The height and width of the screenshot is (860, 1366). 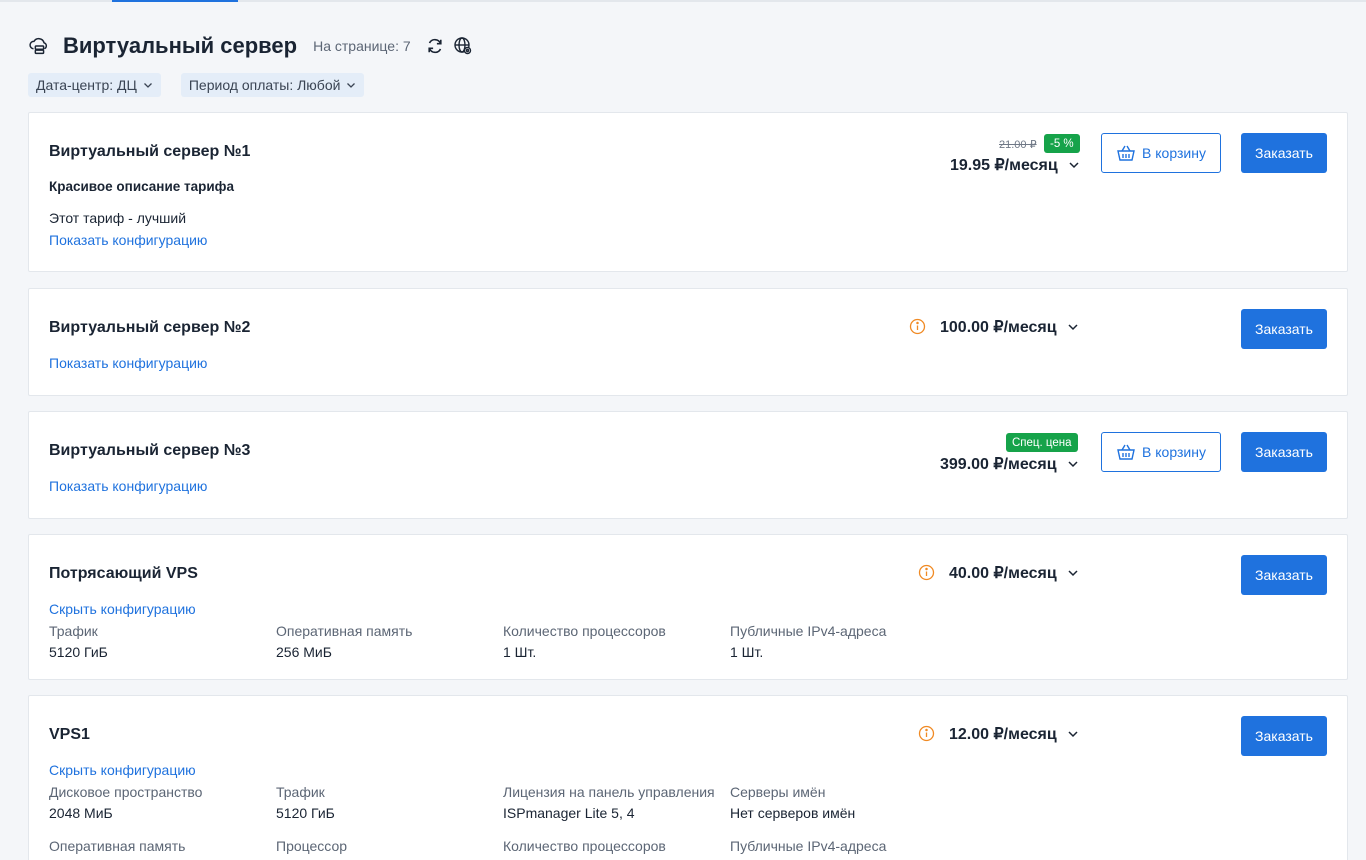 What do you see at coordinates (126, 792) in the screenshot?
I see `spec-label: Дисковое пространство` at bounding box center [126, 792].